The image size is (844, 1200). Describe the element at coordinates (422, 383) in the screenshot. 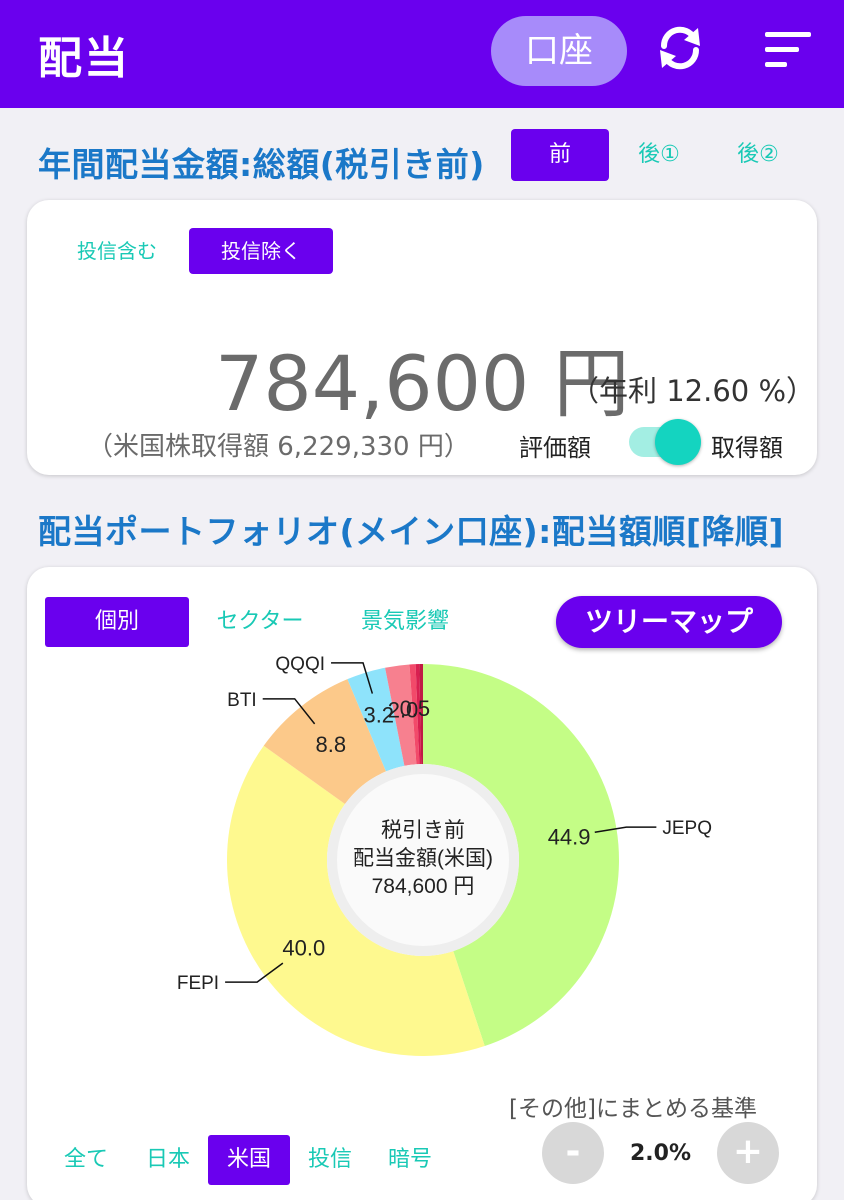

I see `annual-dividend-amount: 784,600 円` at that location.